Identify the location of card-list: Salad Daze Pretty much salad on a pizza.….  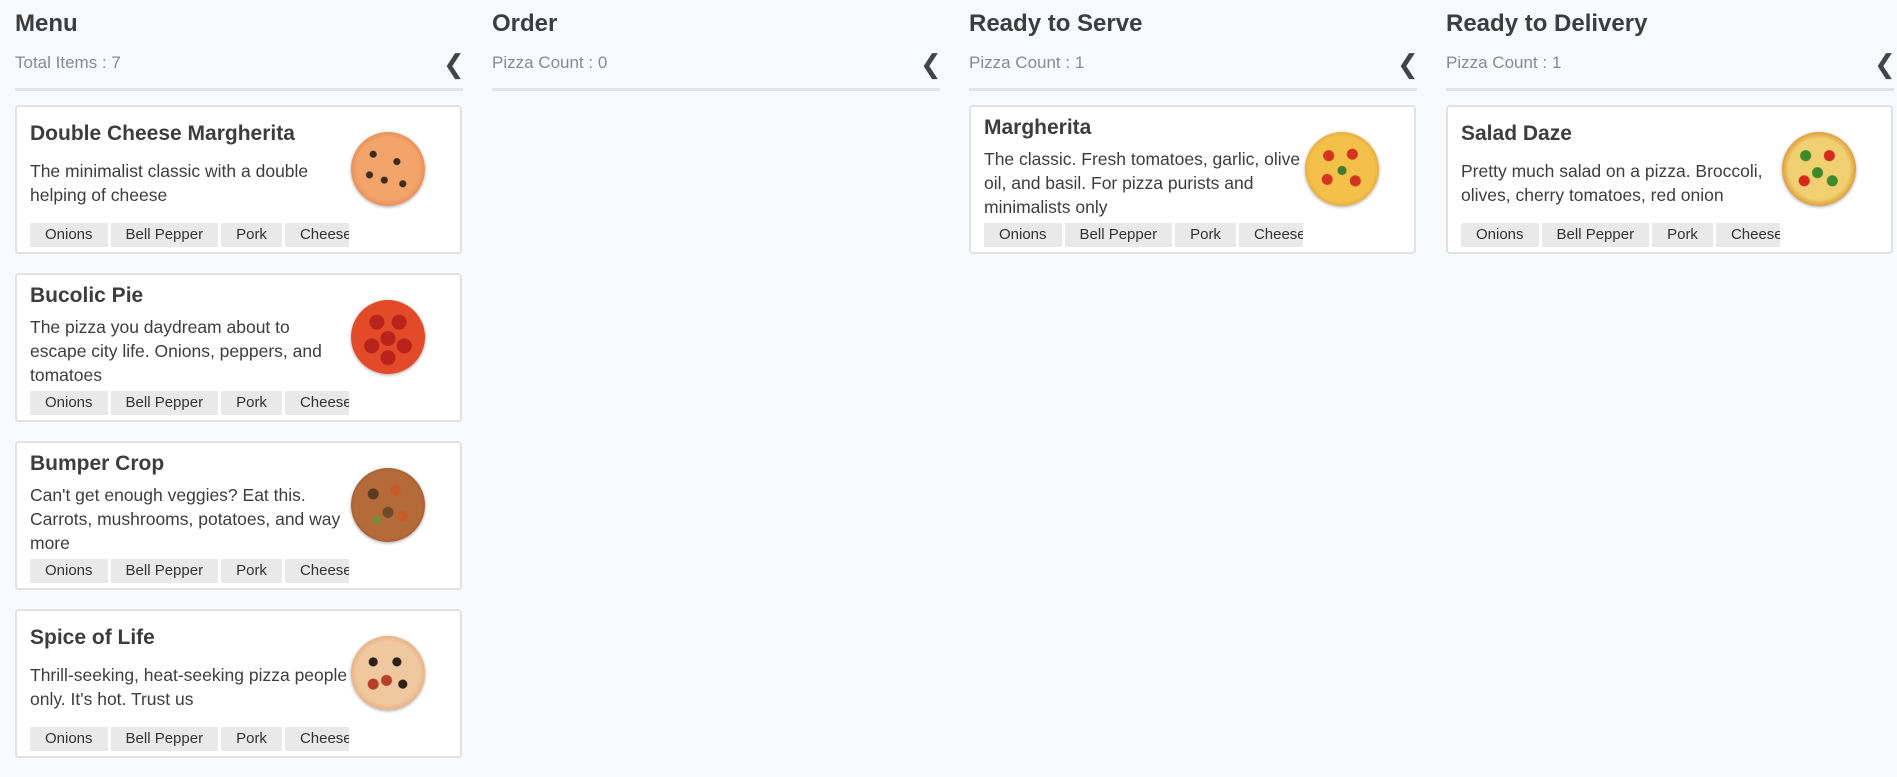
(1670, 189).